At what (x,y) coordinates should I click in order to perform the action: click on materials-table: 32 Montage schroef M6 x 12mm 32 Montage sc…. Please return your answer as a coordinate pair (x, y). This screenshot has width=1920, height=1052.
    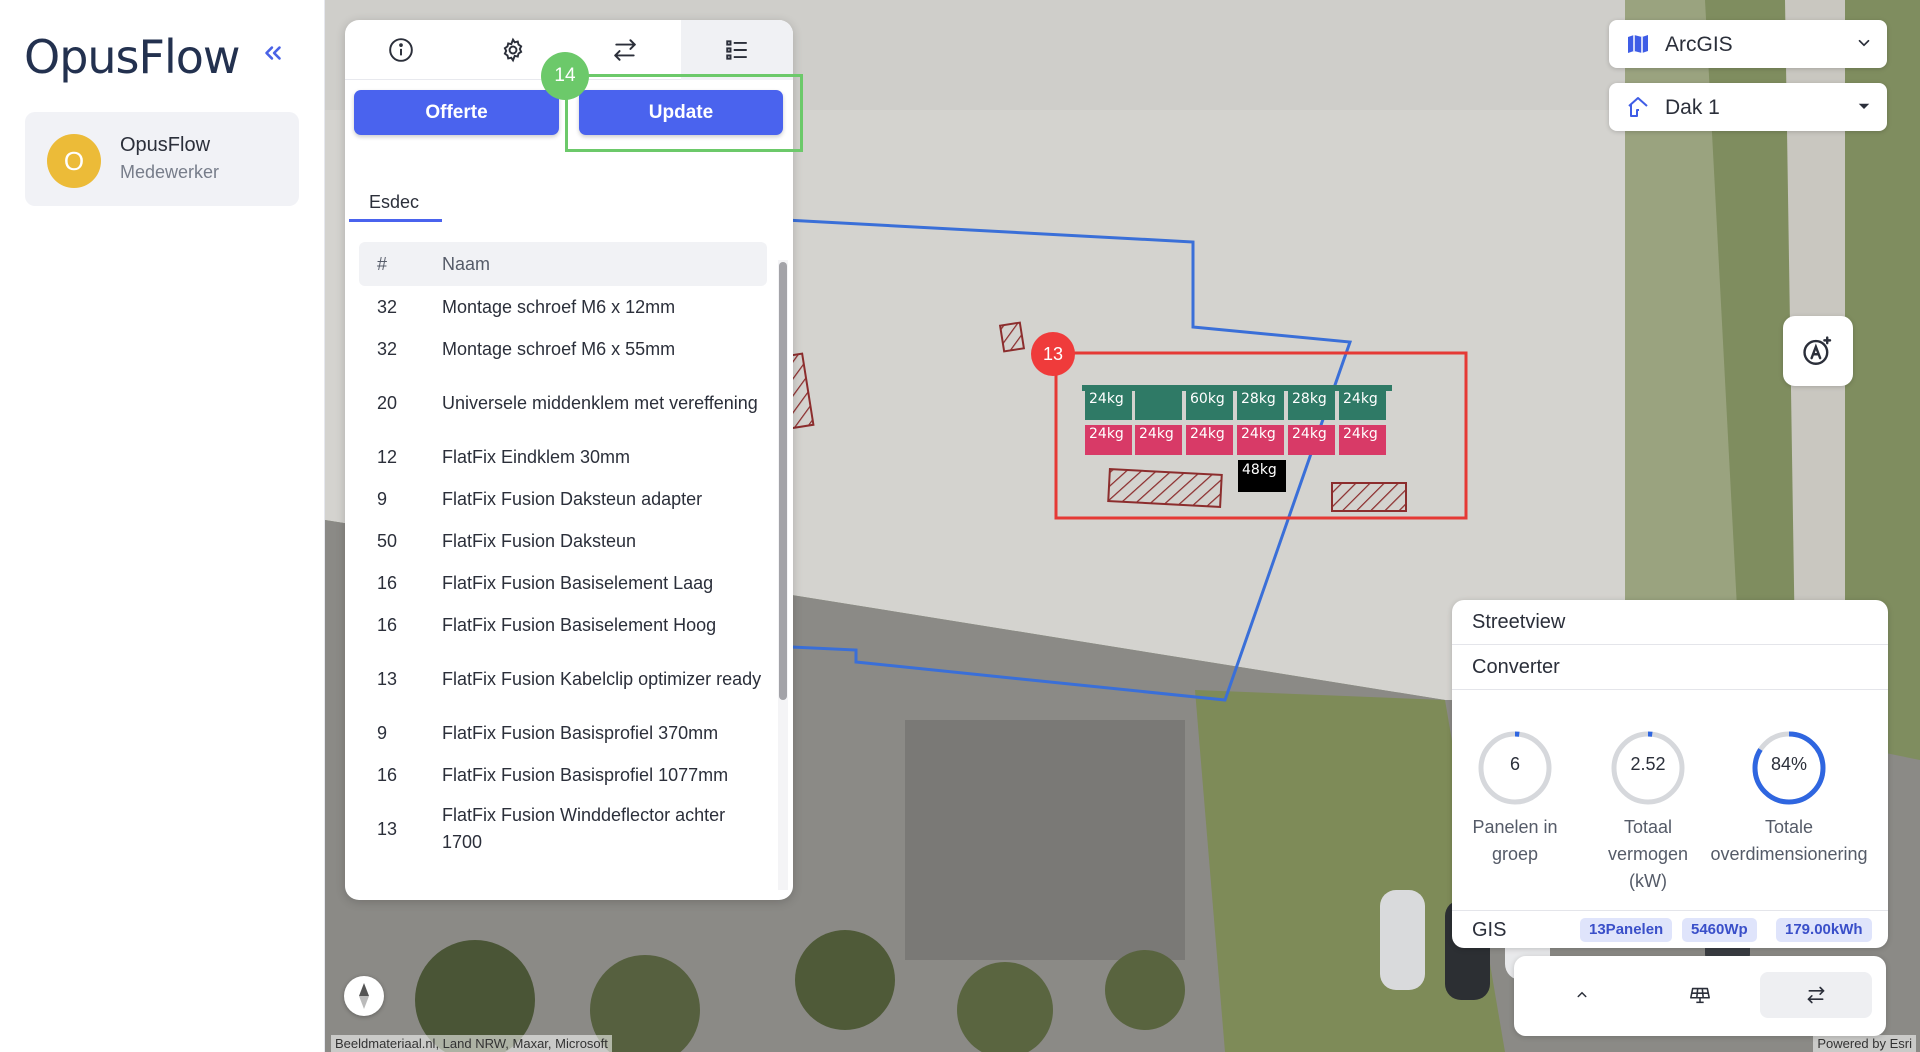
    Looking at the image, I should click on (563, 574).